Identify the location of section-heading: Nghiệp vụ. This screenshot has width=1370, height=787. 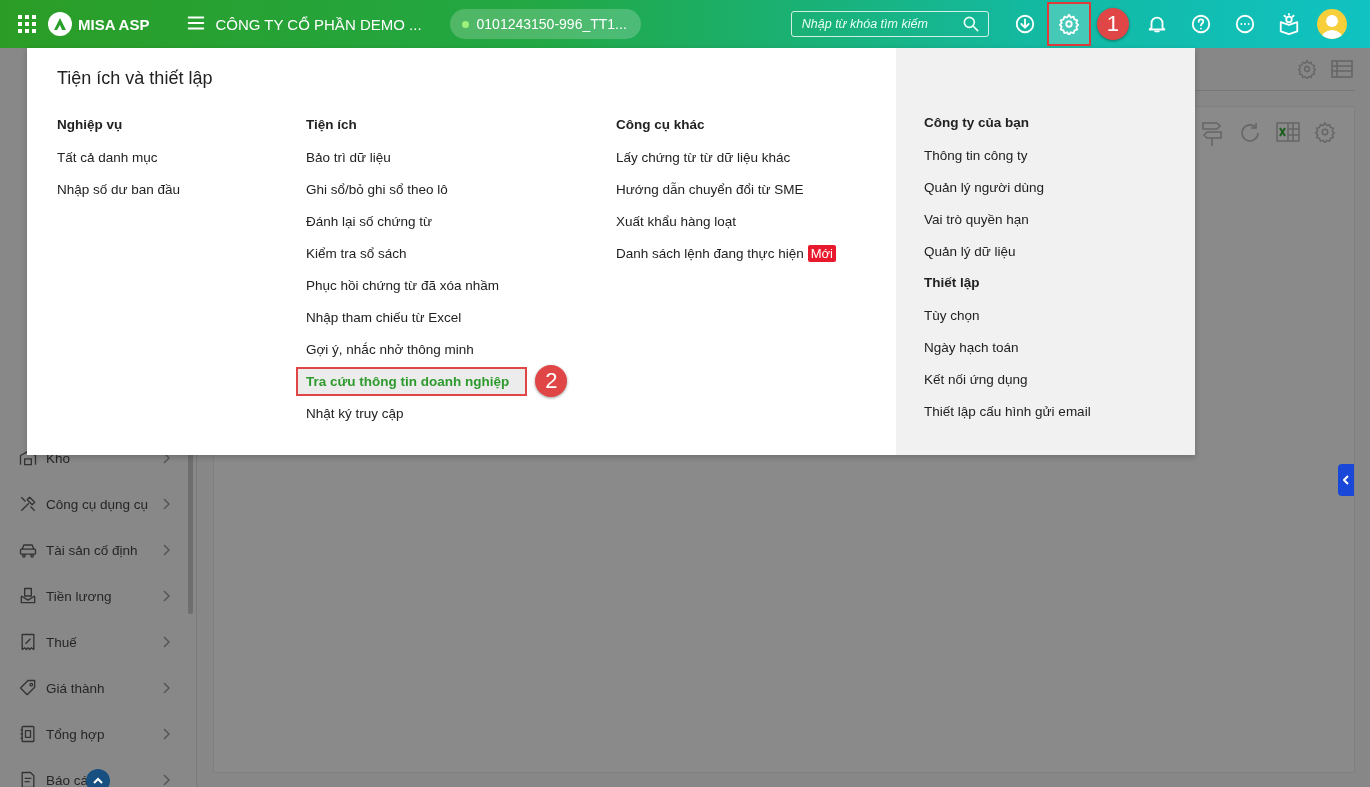
(90, 125).